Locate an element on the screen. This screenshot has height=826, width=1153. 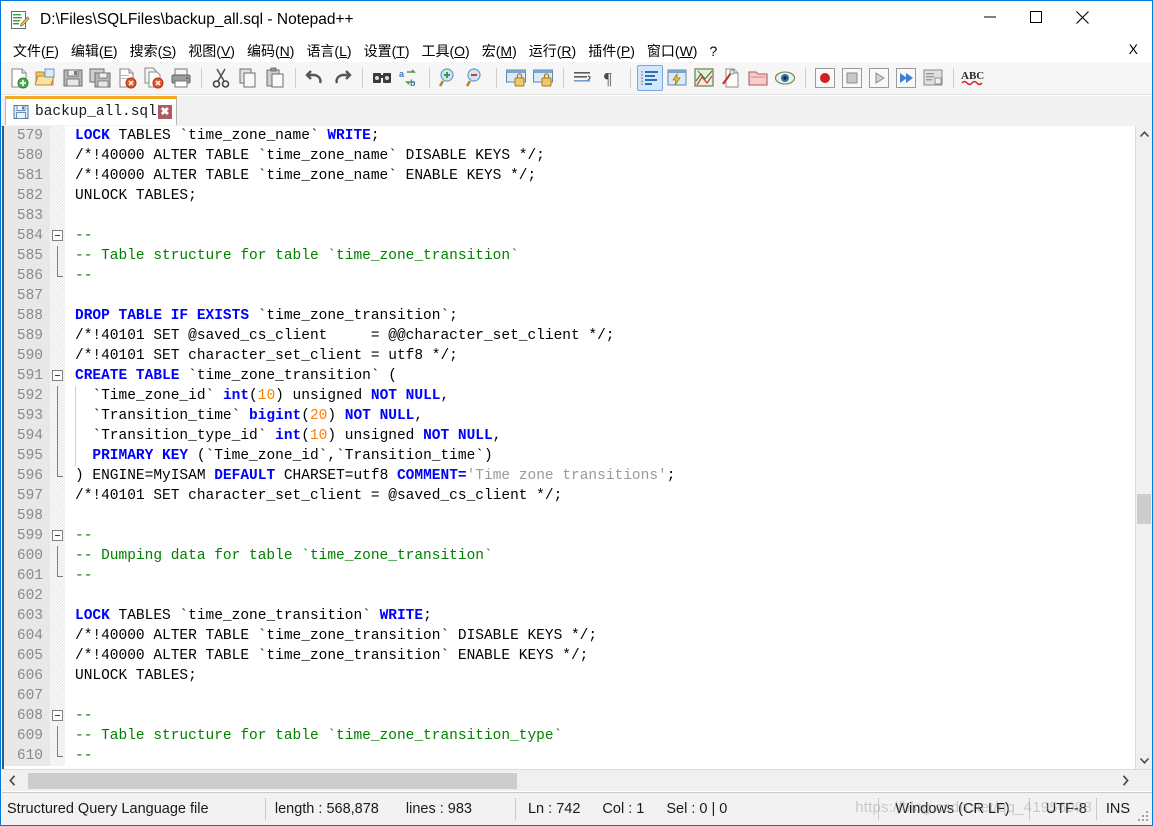
code-line: 586 -- is located at coordinates (569, 276).